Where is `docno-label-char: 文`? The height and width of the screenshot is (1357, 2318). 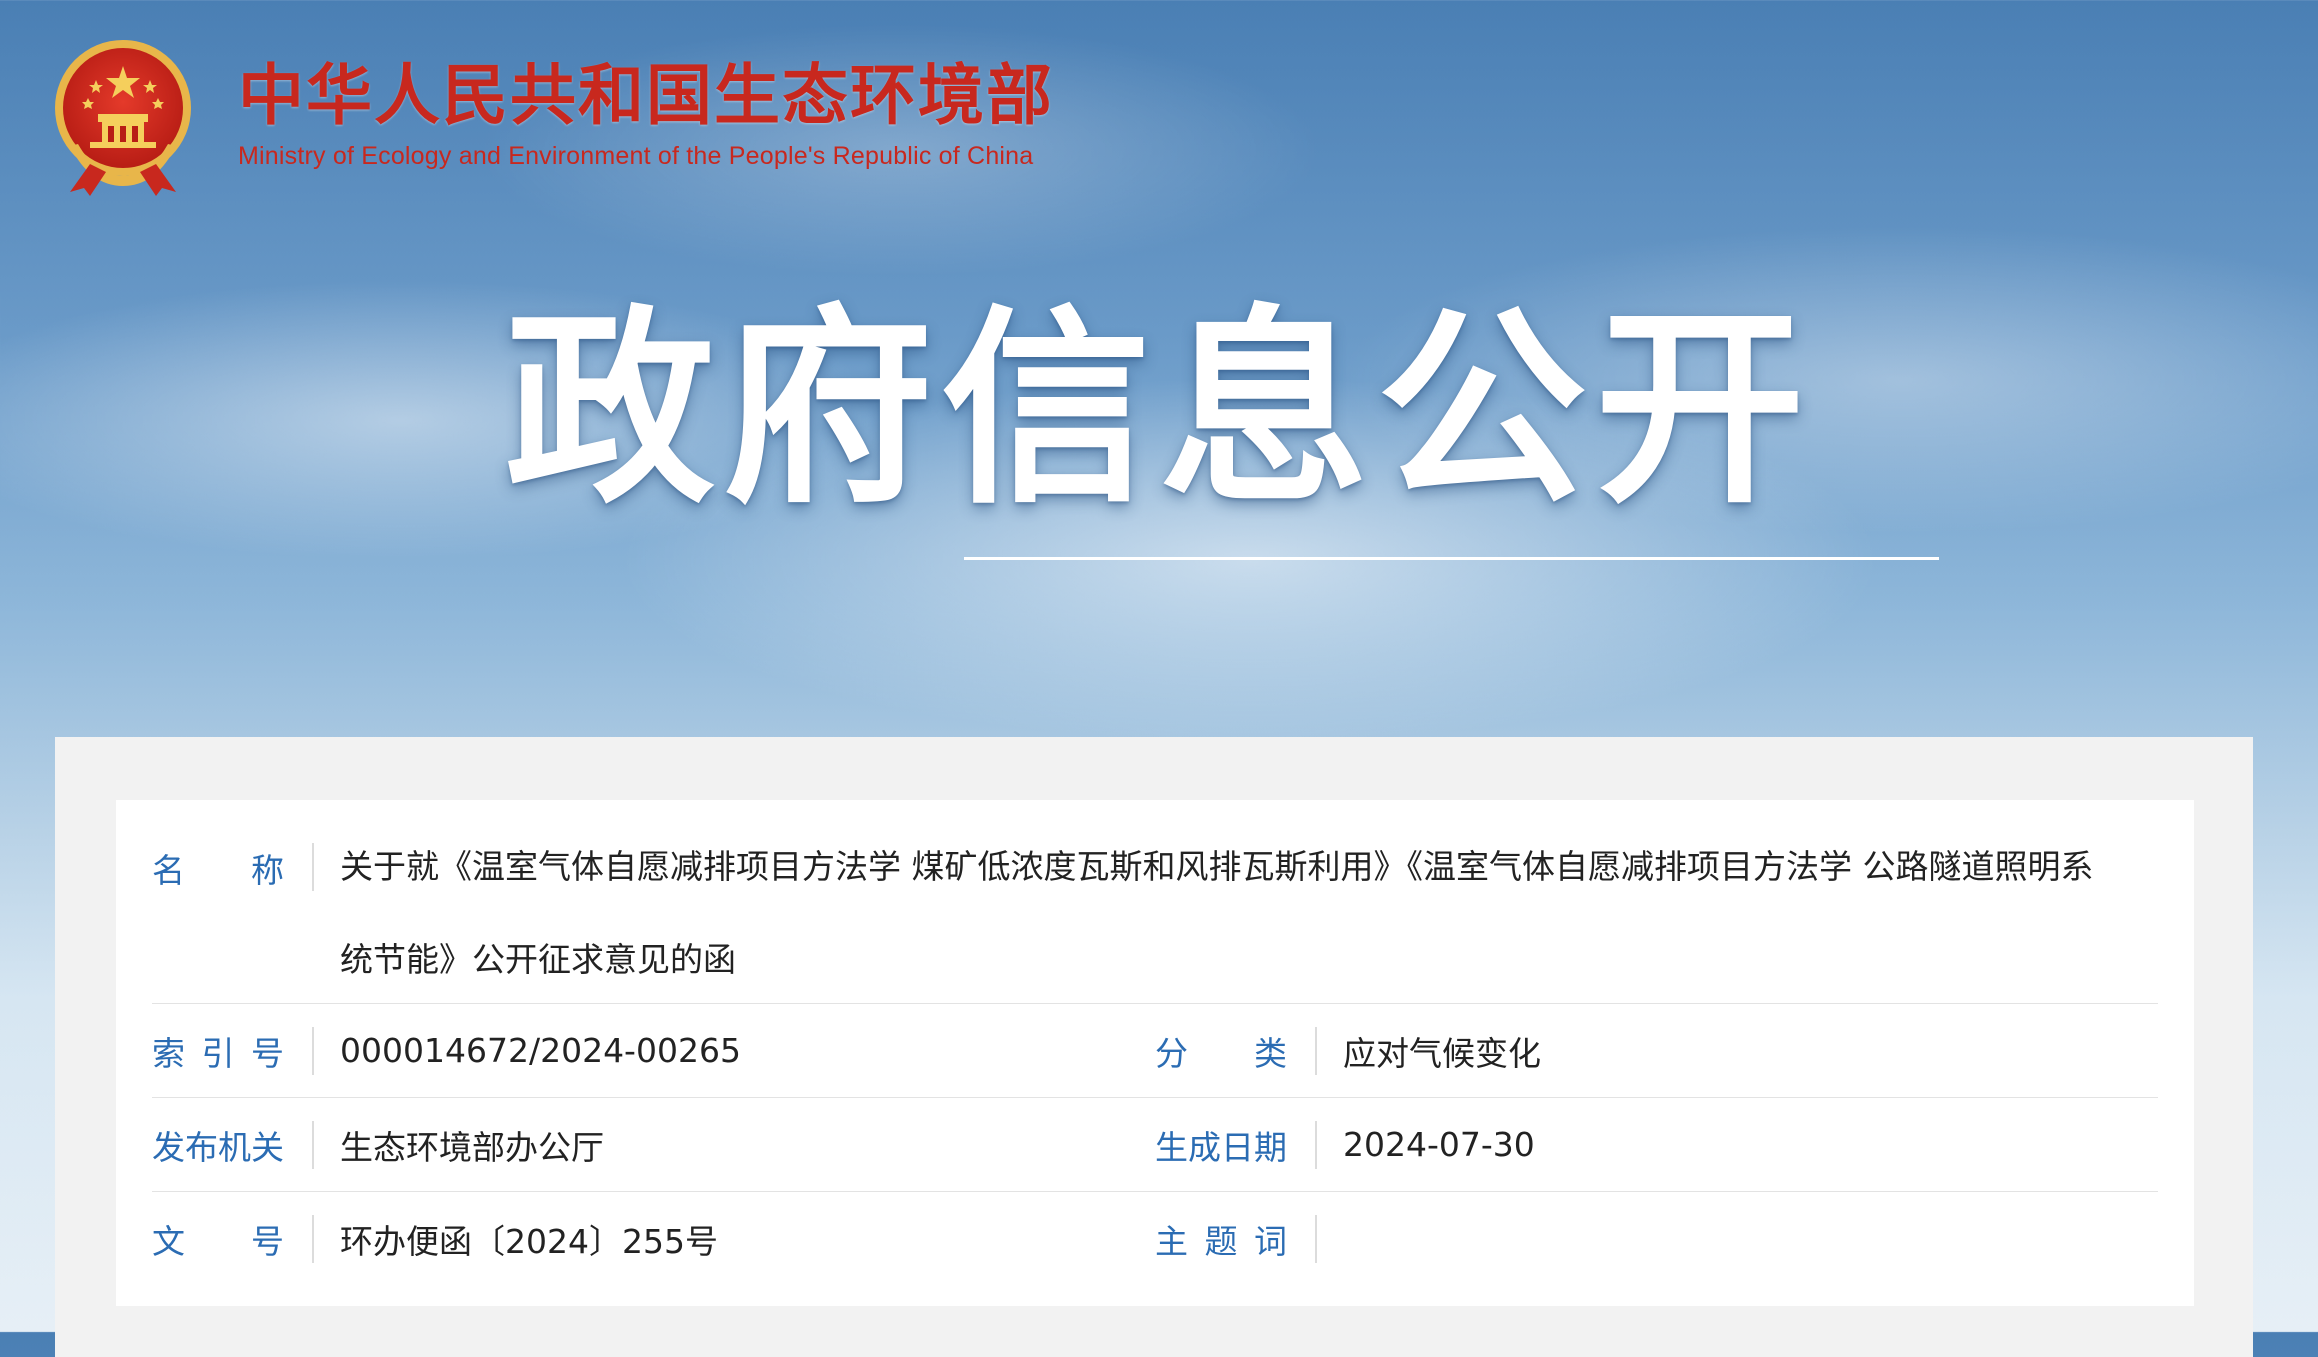
docno-label-char: 文 is located at coordinates (168, 1241).